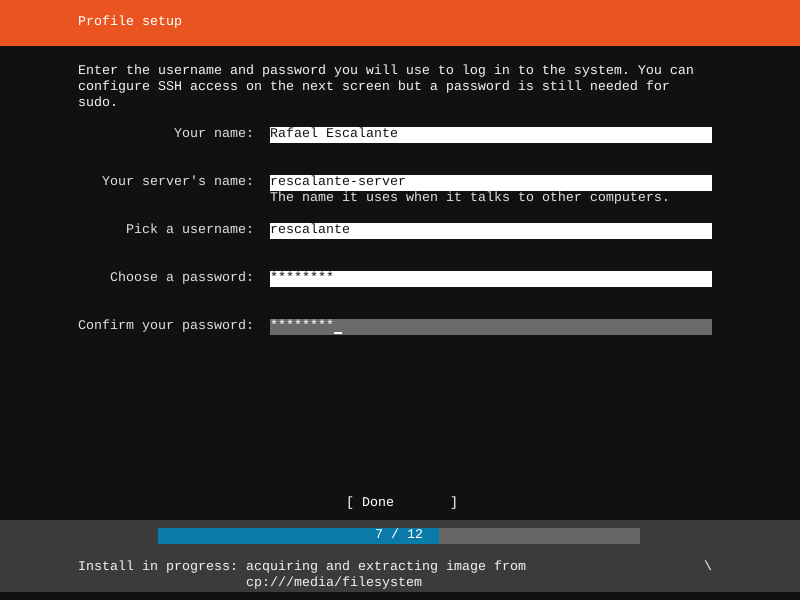 The width and height of the screenshot is (800, 600). What do you see at coordinates (189, 231) in the screenshot?
I see `field-label: Pick a username:` at bounding box center [189, 231].